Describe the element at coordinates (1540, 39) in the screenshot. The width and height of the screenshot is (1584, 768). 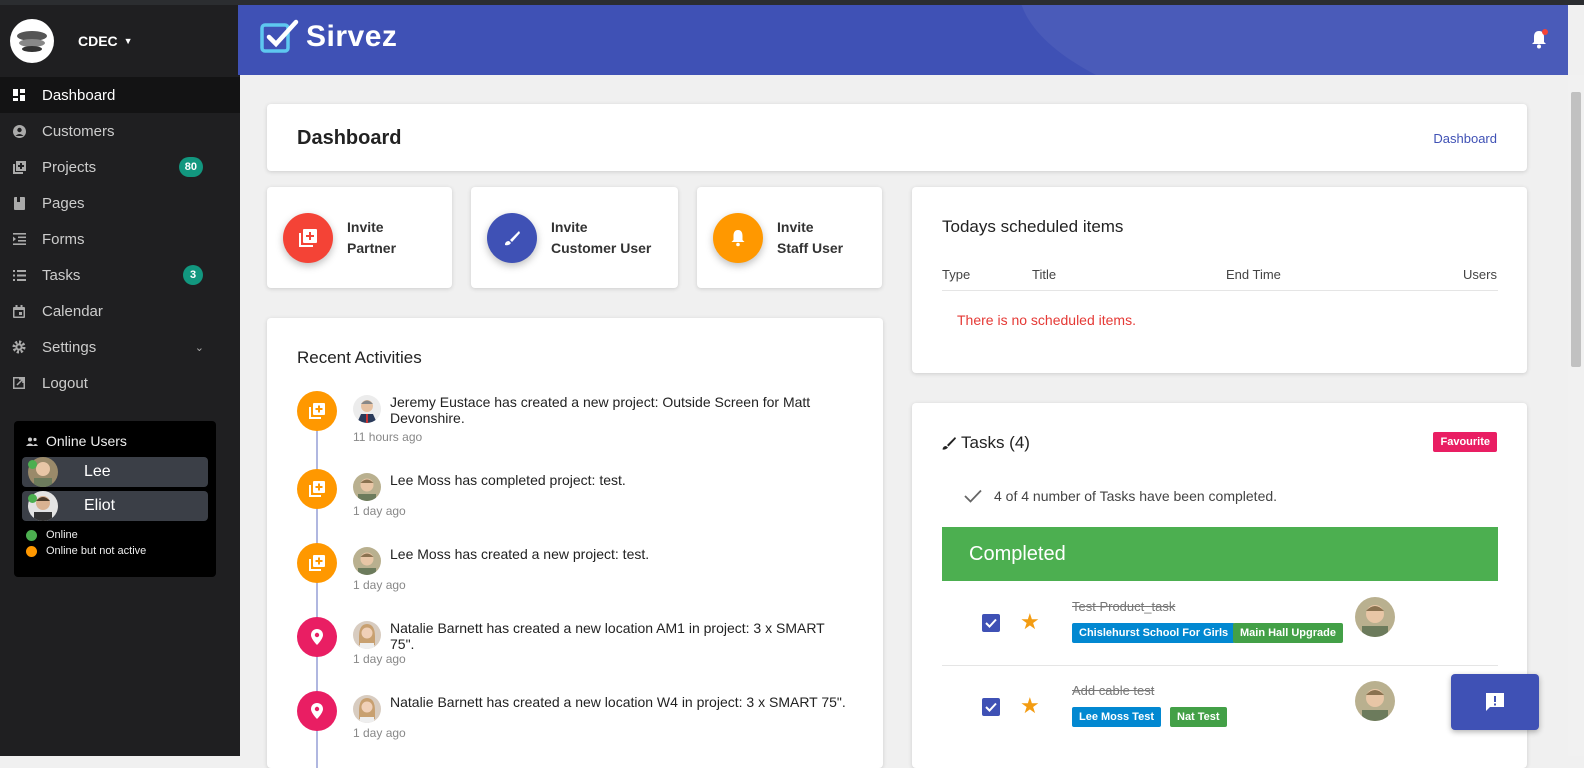
I see `bell-icon` at that location.